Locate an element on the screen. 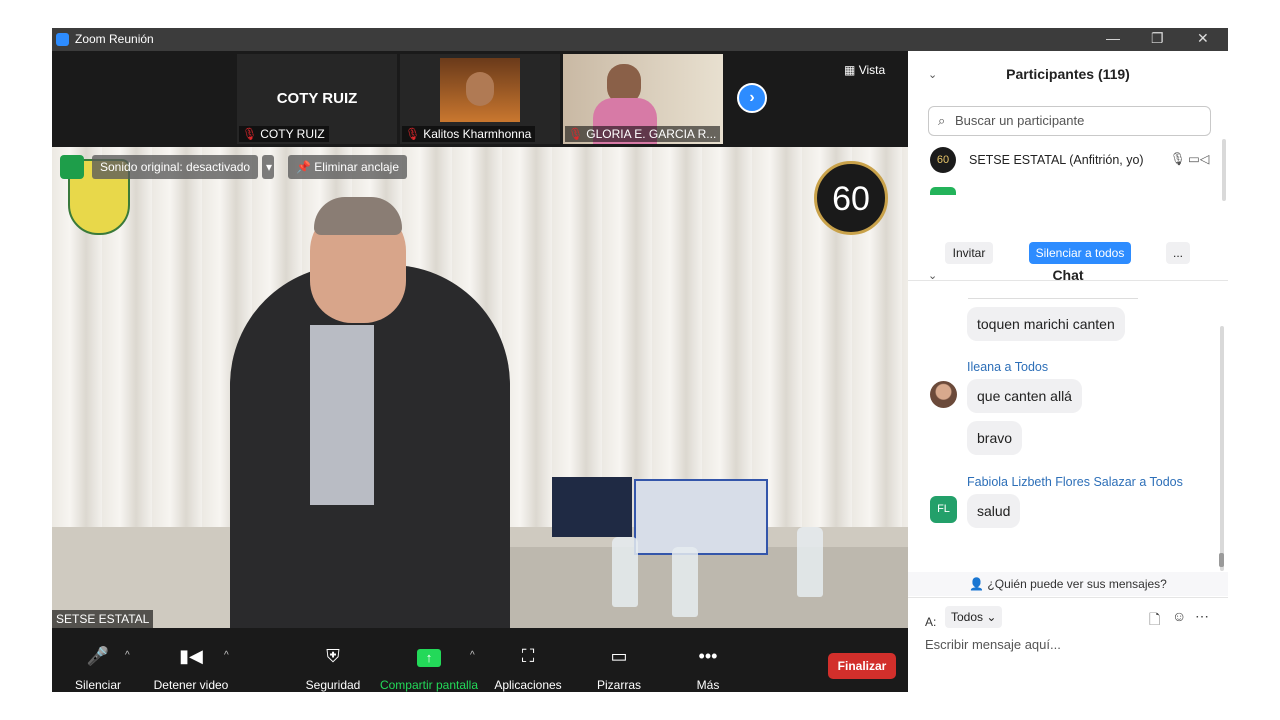 This screenshot has width=1280, height=720. participant-thumb-label: 🎙 Kalitos Kharmhonna is located at coordinates (469, 134).